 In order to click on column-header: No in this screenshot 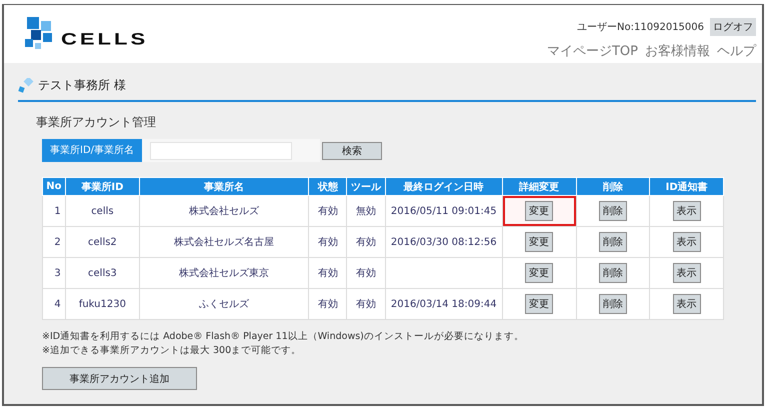, I will do `click(54, 187)`.